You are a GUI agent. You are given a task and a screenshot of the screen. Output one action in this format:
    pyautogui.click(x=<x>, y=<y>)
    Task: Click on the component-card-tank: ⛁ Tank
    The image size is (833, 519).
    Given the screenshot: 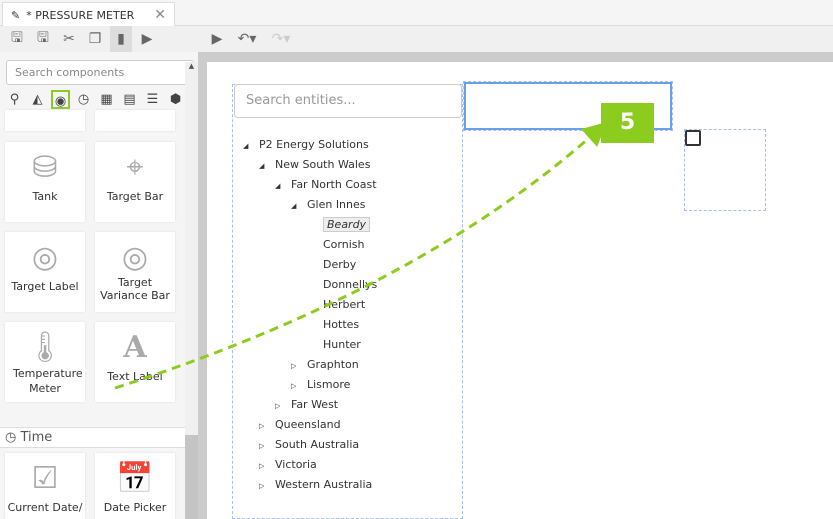 What is the action you would take?
    pyautogui.click(x=45, y=182)
    